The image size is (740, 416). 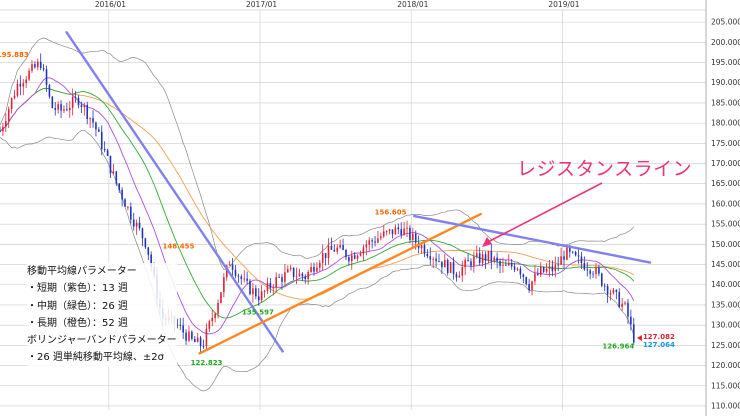 I want to click on y-tick-label: 145.000, so click(x=725, y=264).